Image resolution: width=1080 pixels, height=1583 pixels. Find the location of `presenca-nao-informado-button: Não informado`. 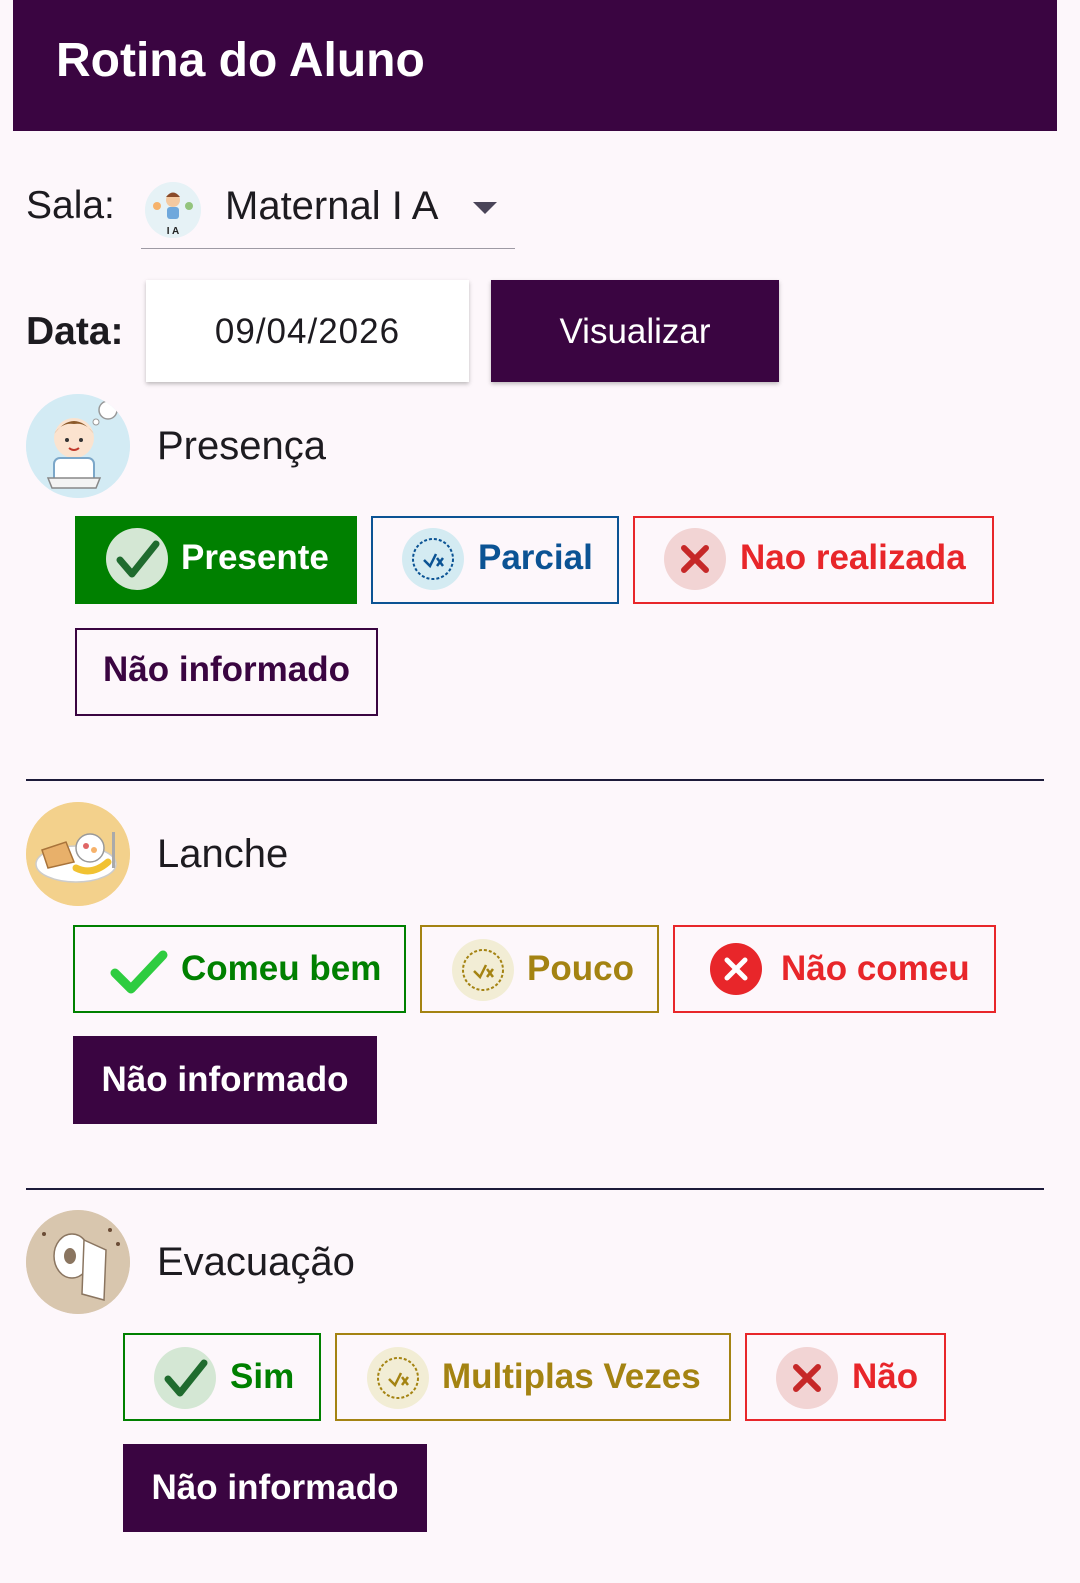

presenca-nao-informado-button: Não informado is located at coordinates (226, 672).